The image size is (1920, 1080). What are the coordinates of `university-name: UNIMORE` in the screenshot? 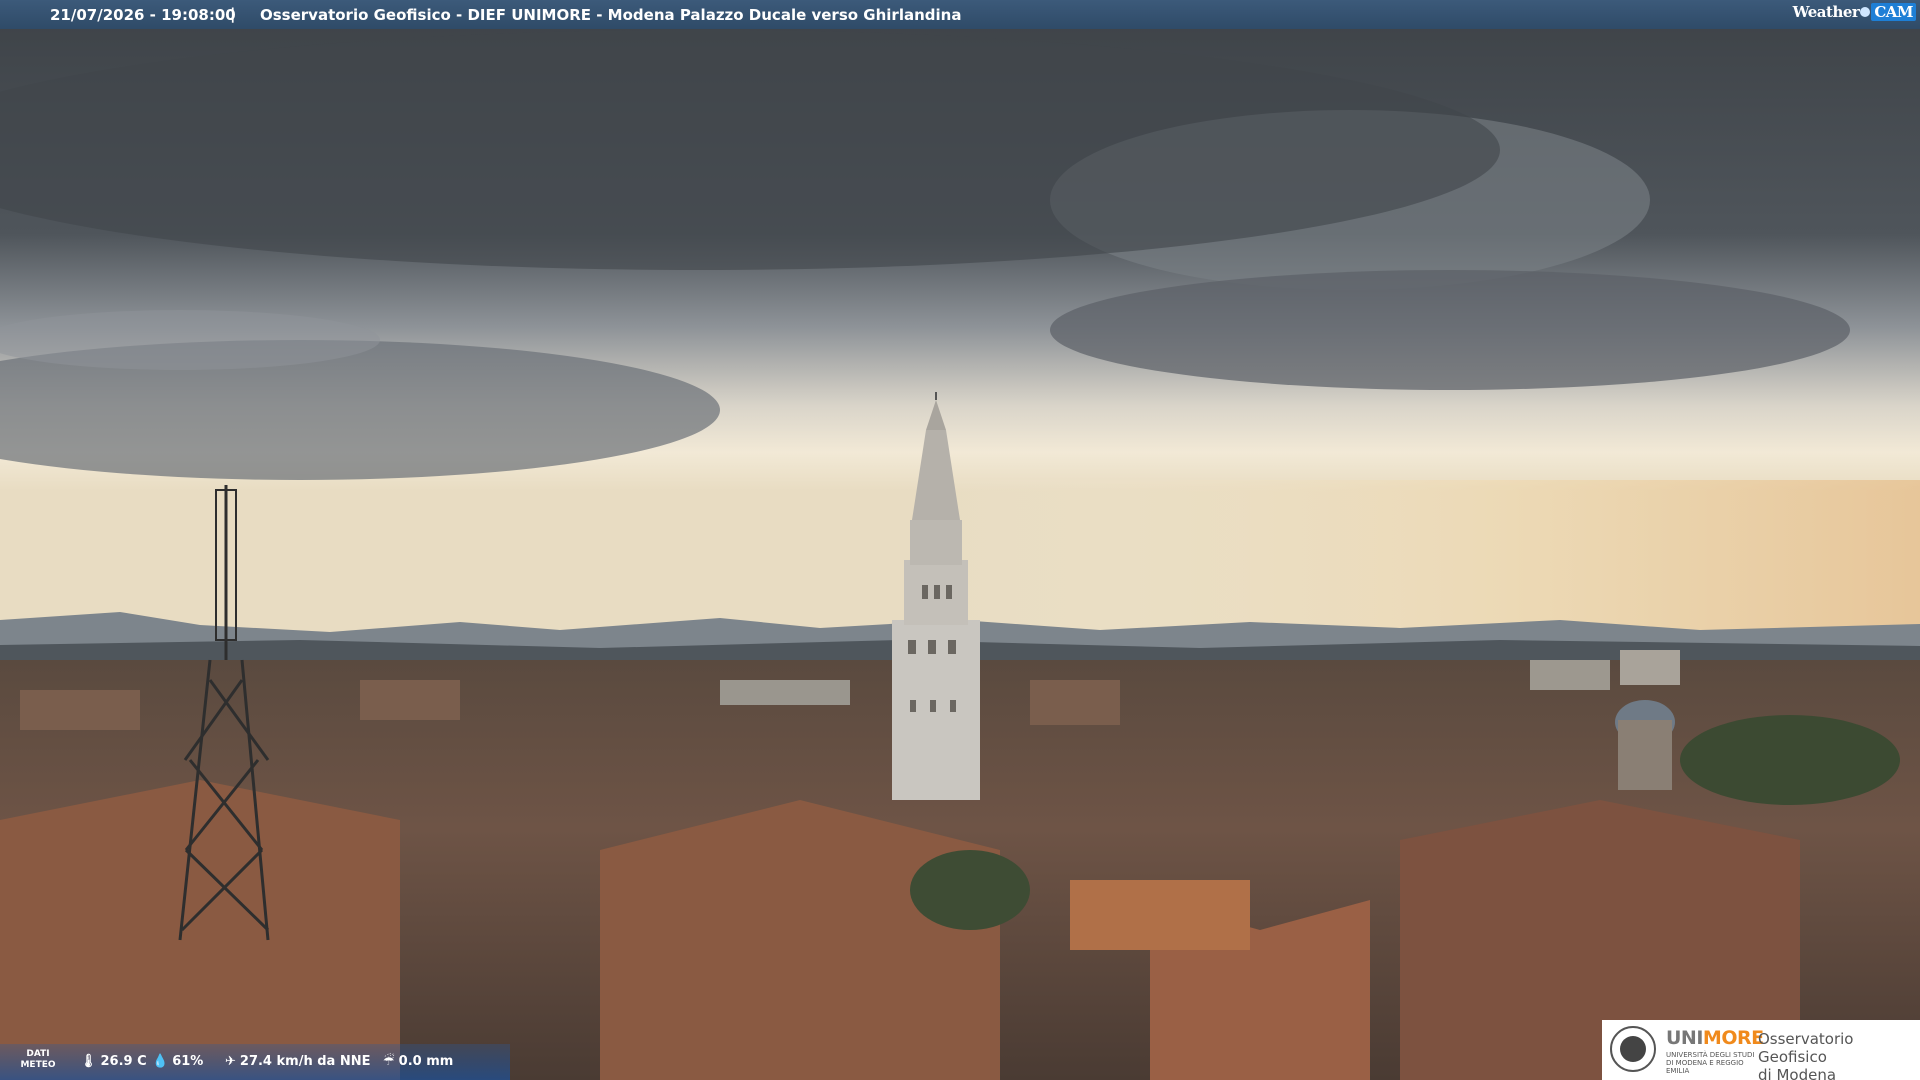 It's located at (1715, 1038).